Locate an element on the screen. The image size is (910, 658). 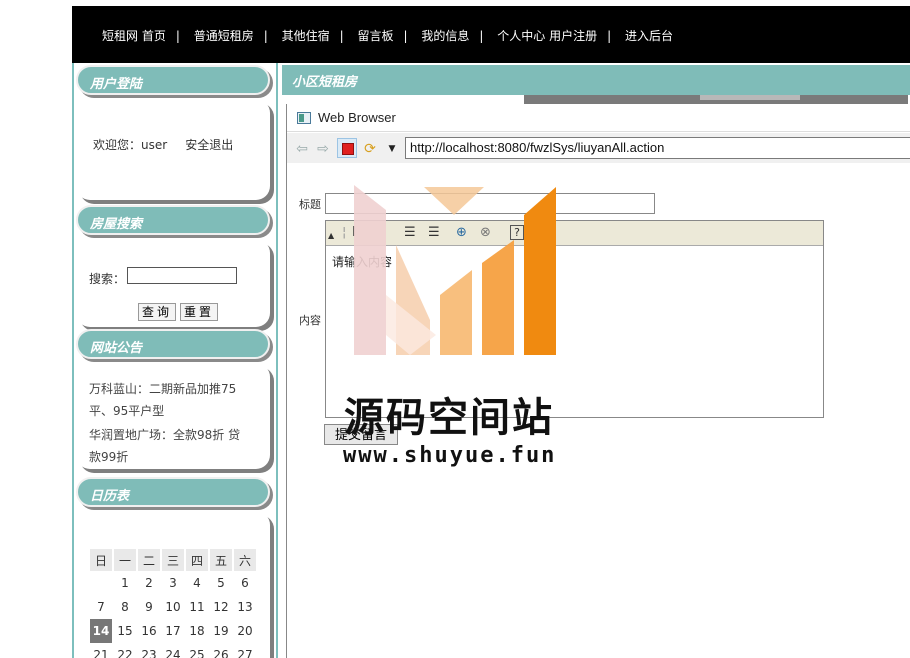
calendar-day: 16 is located at coordinates (149, 631).